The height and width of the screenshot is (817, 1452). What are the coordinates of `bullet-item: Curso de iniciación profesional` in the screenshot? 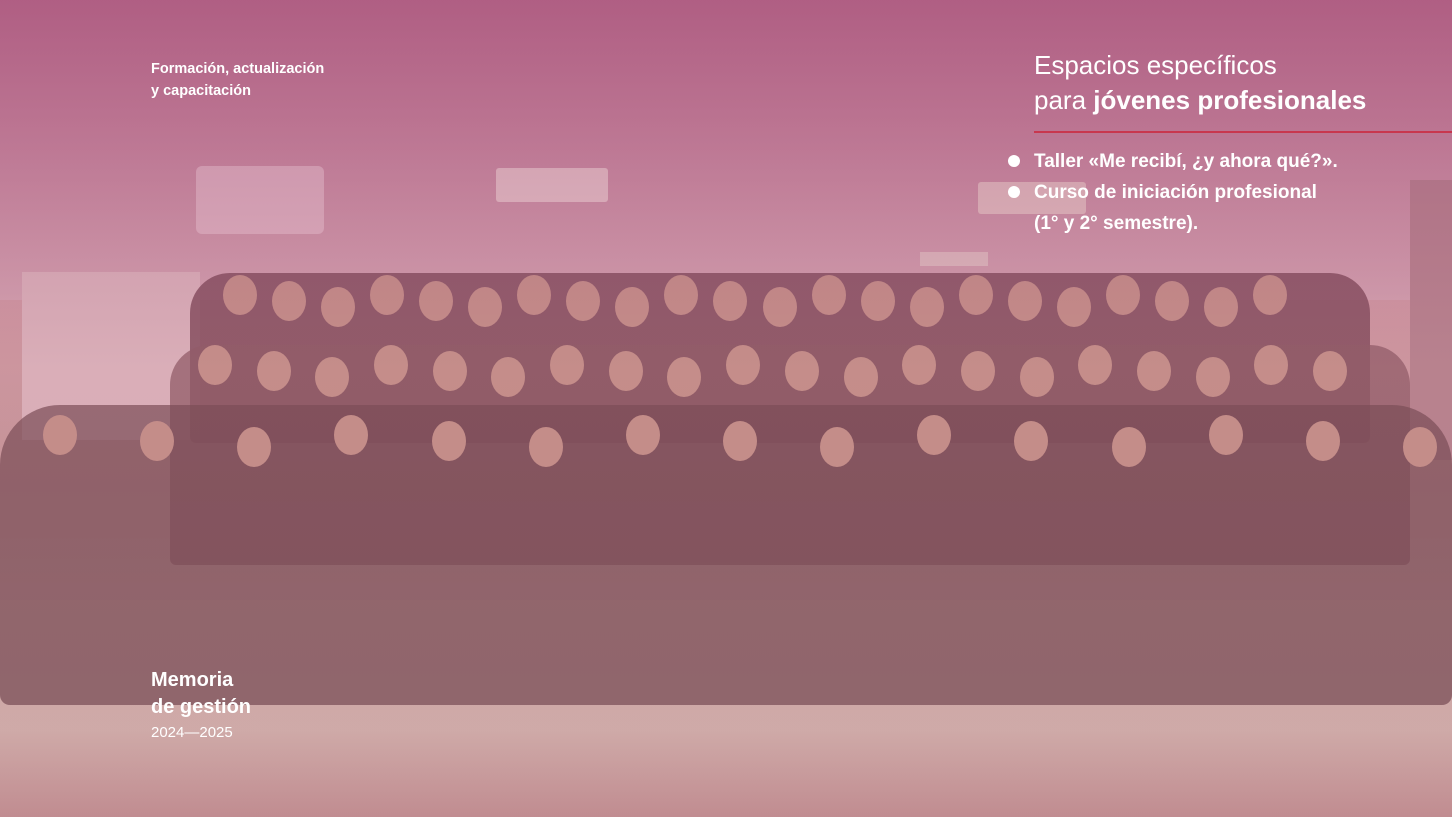 It's located at (1218, 192).